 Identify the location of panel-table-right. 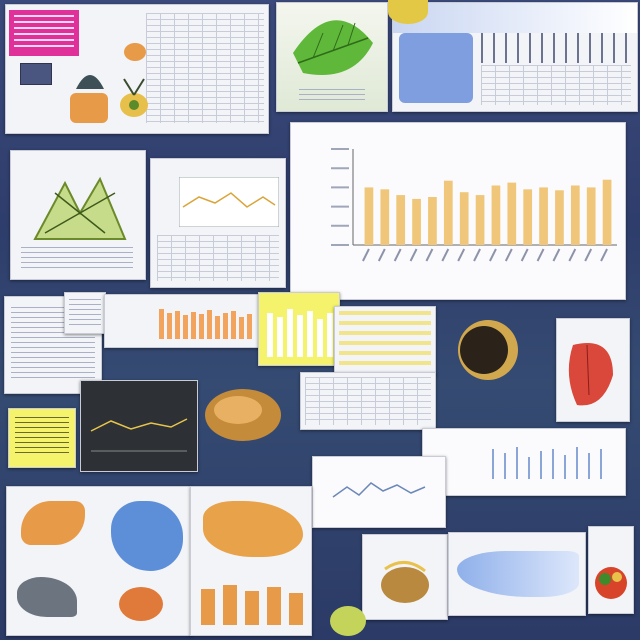
(368, 401).